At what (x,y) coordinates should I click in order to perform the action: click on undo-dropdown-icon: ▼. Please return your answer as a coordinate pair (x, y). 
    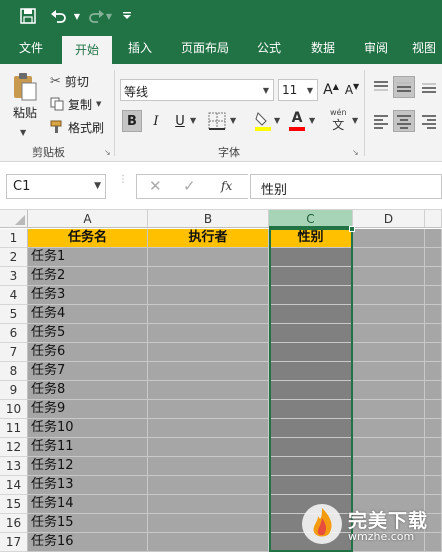
    Looking at the image, I should click on (77, 16).